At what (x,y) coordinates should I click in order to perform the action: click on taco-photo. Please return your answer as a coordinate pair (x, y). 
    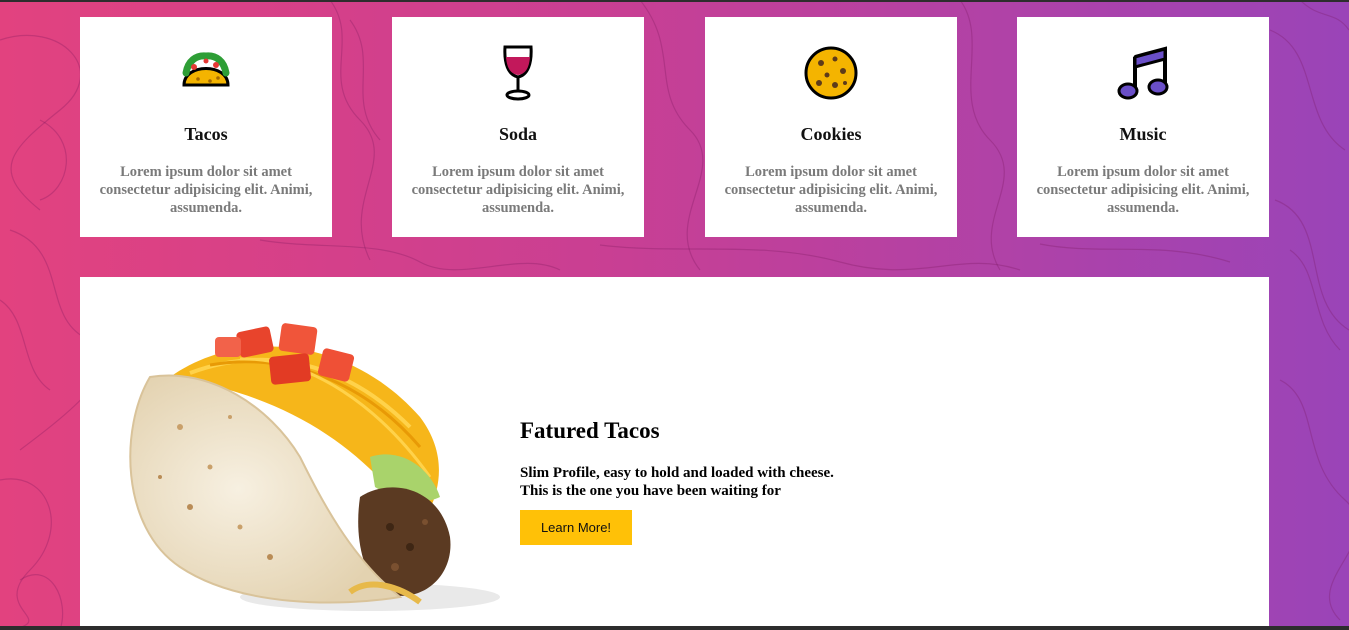
    Looking at the image, I should click on (314, 467).